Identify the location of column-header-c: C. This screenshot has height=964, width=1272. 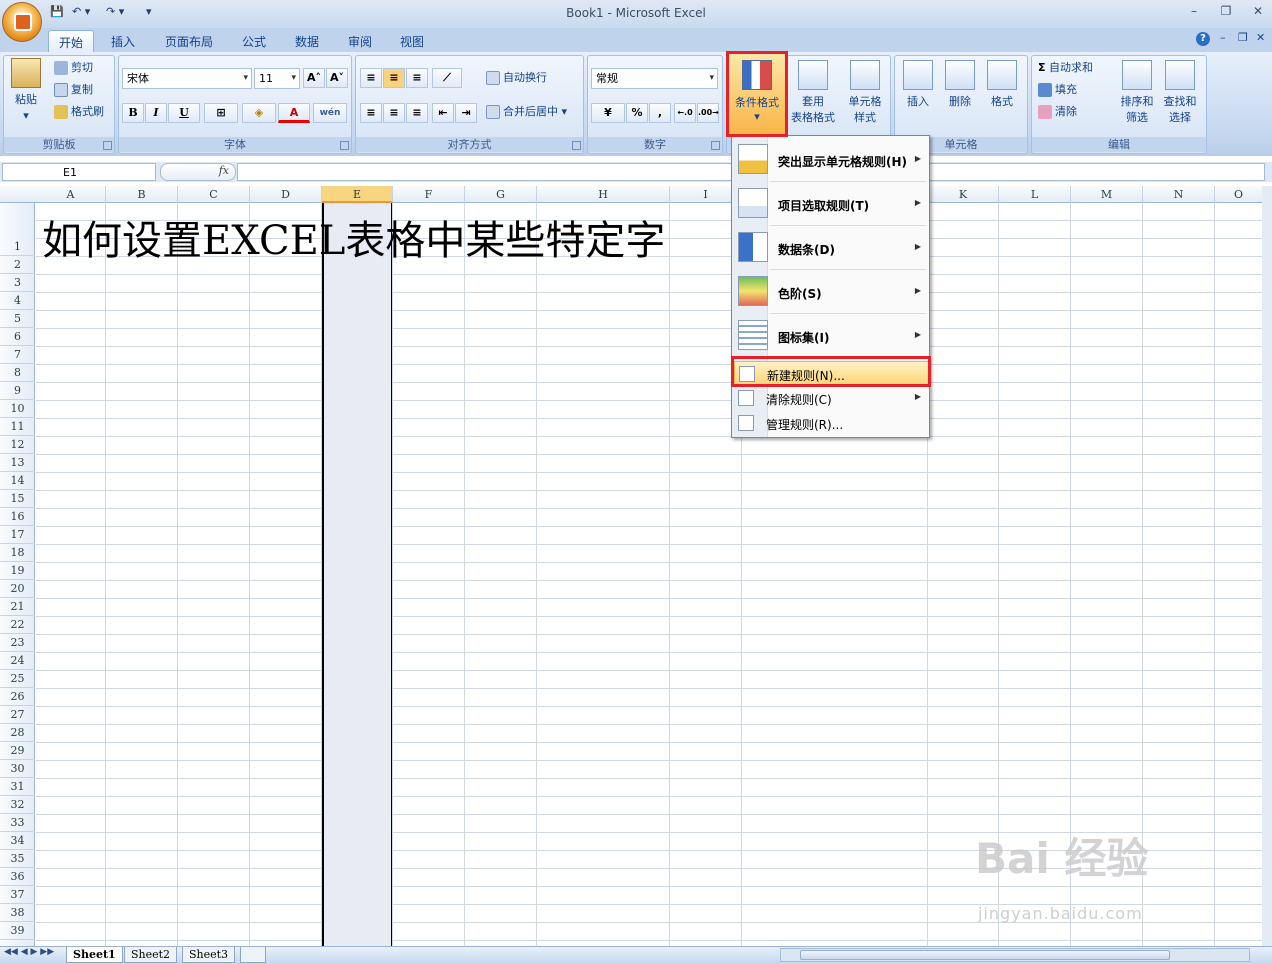
(214, 194).